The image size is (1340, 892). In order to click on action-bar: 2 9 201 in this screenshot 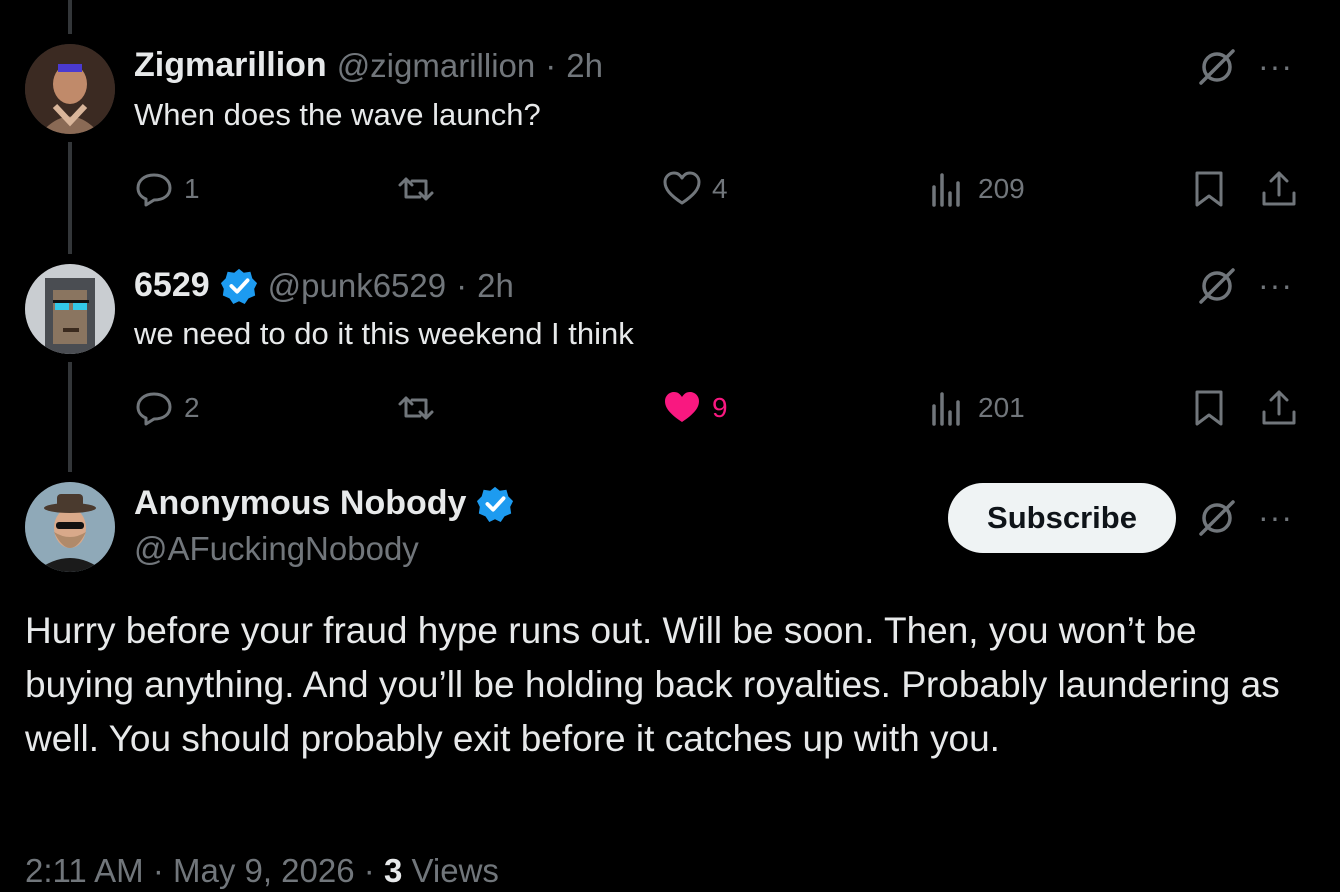, I will do `click(719, 408)`.